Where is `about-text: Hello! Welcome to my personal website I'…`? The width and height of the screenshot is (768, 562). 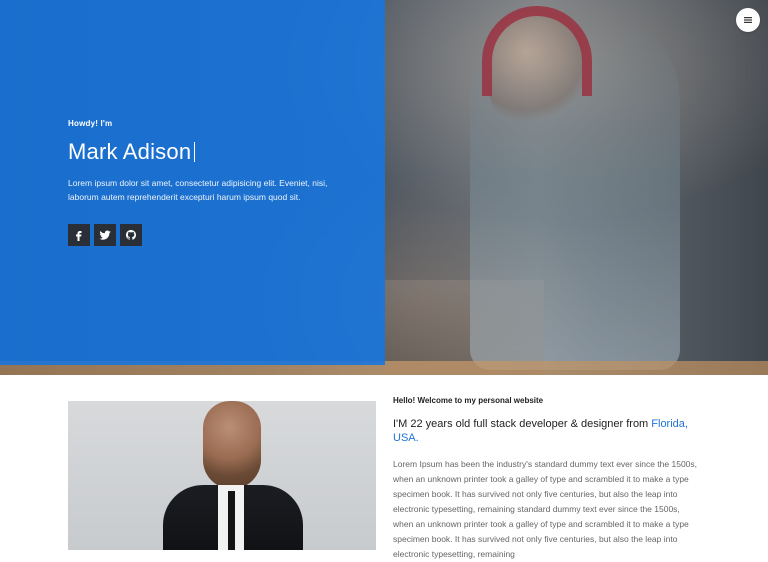 about-text: Hello! Welcome to my personal website I'… is located at coordinates (545, 479).